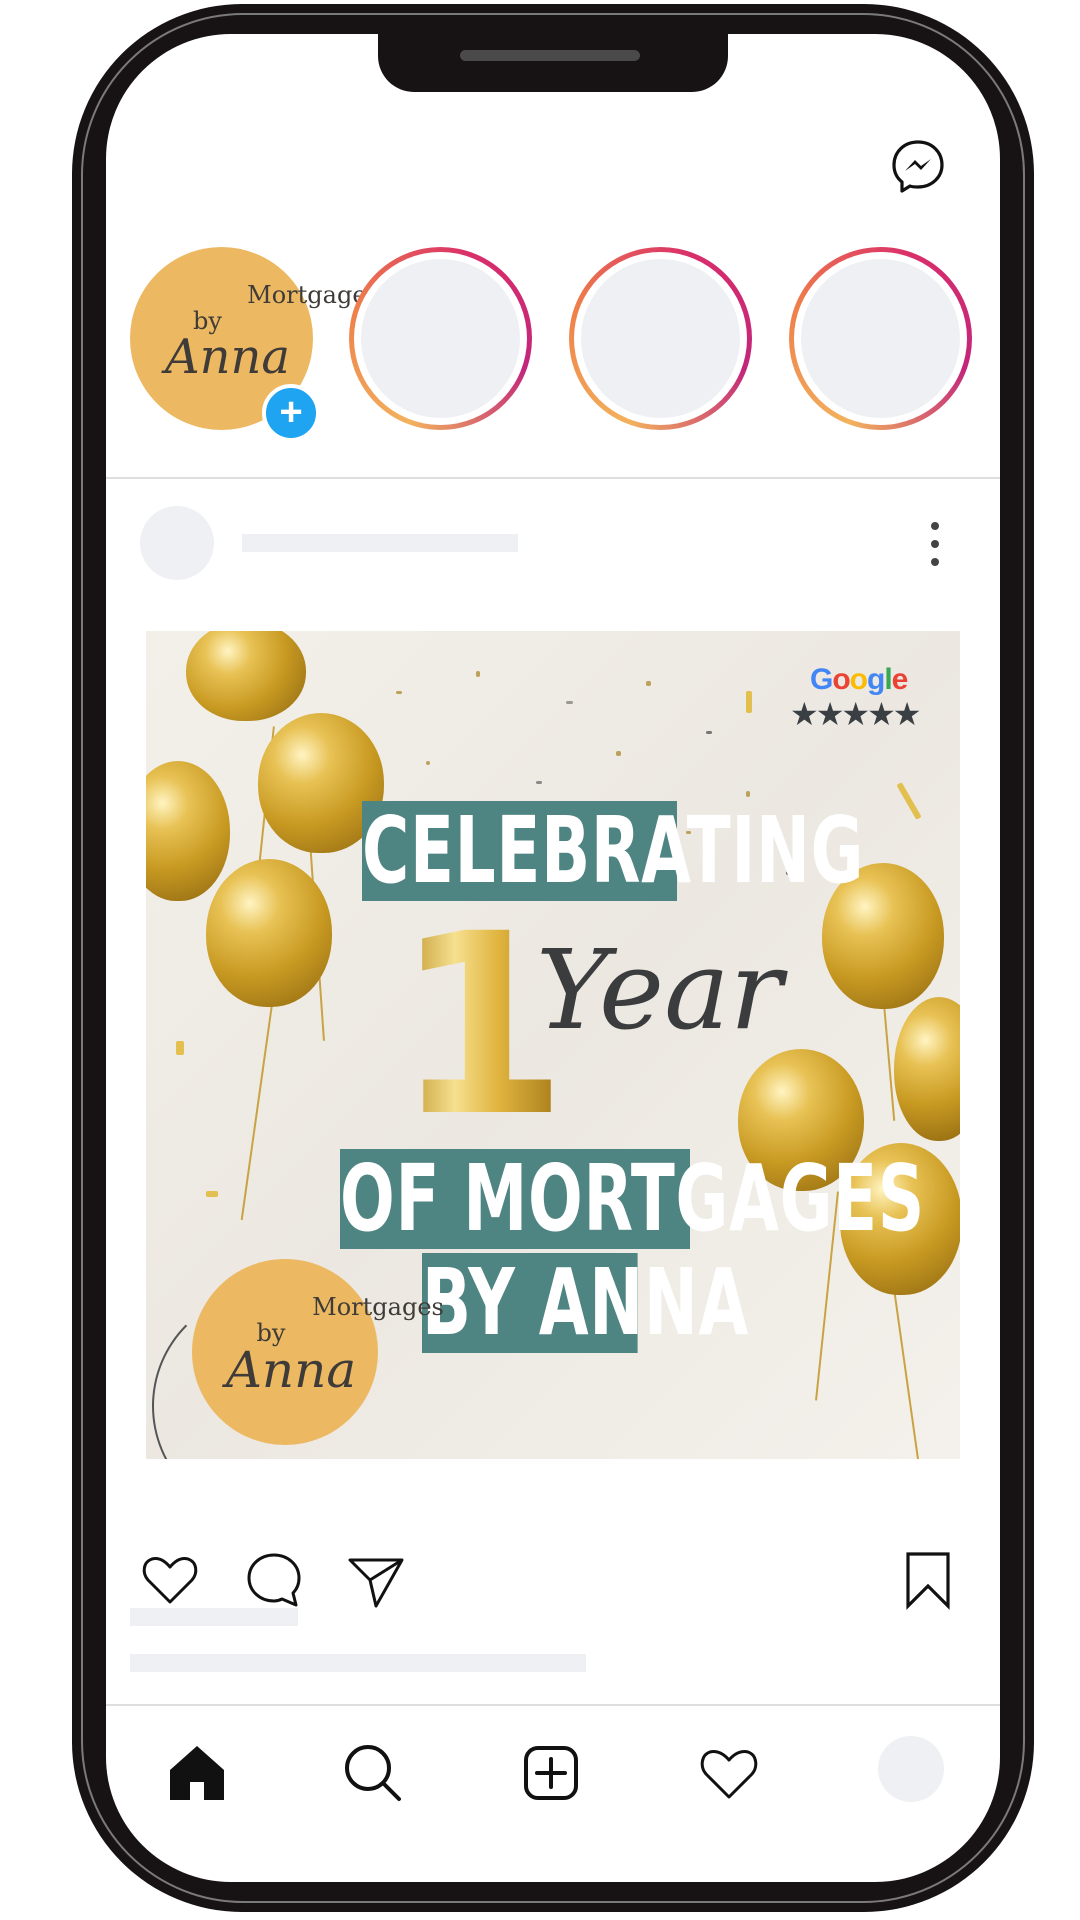  Describe the element at coordinates (659, 990) in the screenshot. I see `script-year: Year` at that location.